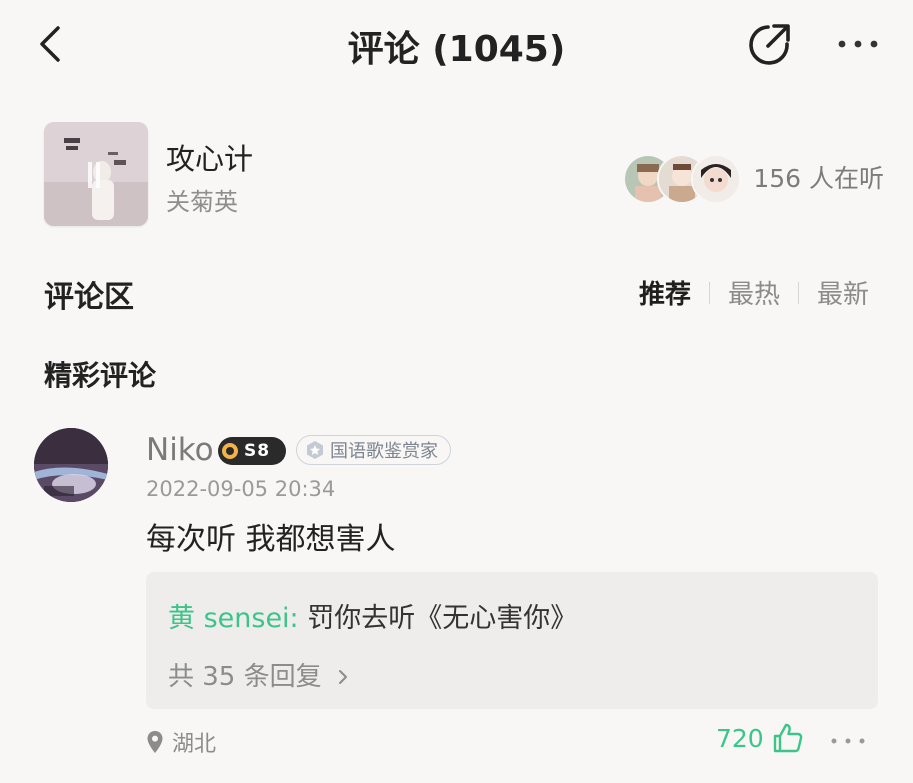 This screenshot has height=783, width=913. I want to click on sort-tab-newest: 最新, so click(843, 292).